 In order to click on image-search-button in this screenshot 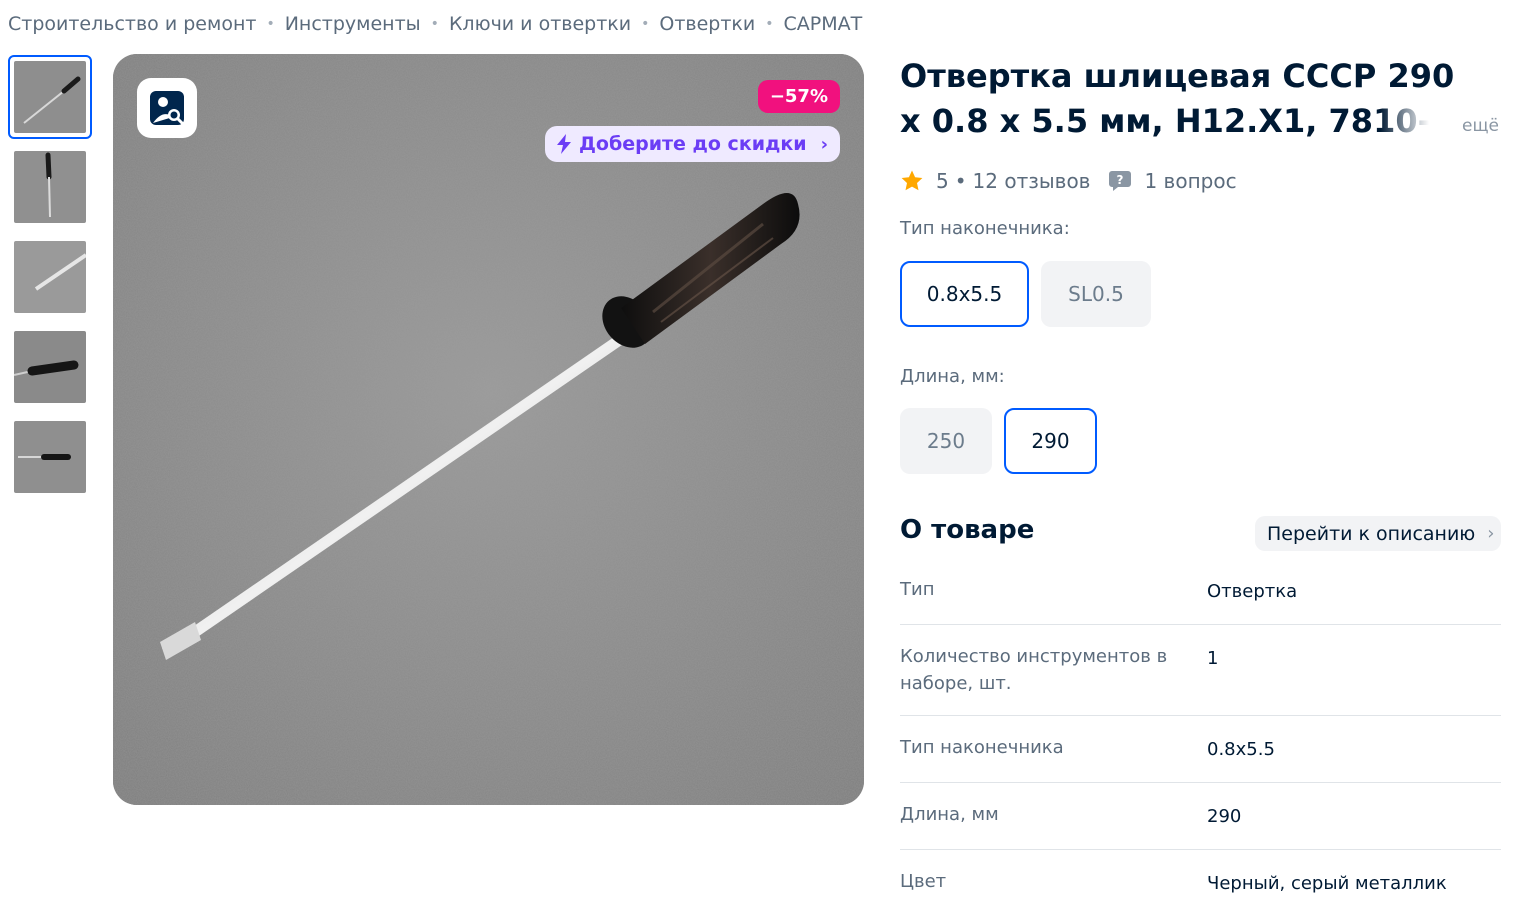, I will do `click(167, 108)`.